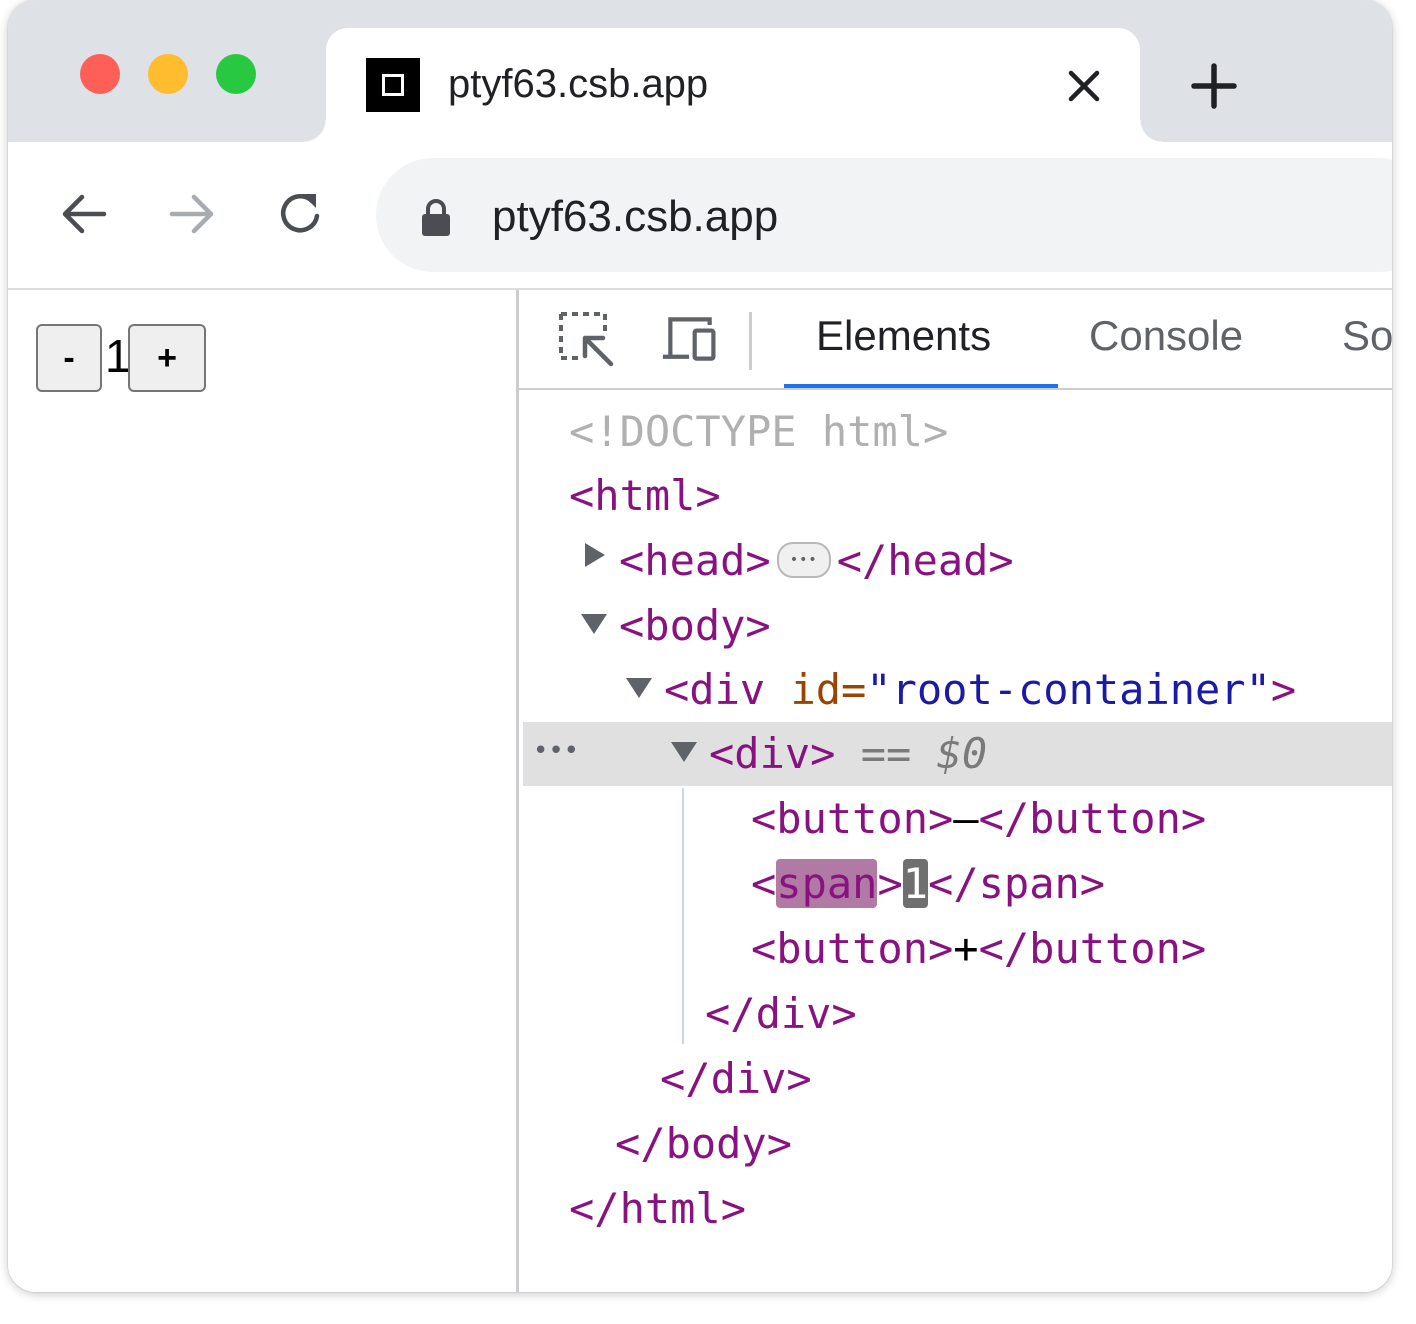  Describe the element at coordinates (1166, 336) in the screenshot. I see `tab-console: Console` at that location.